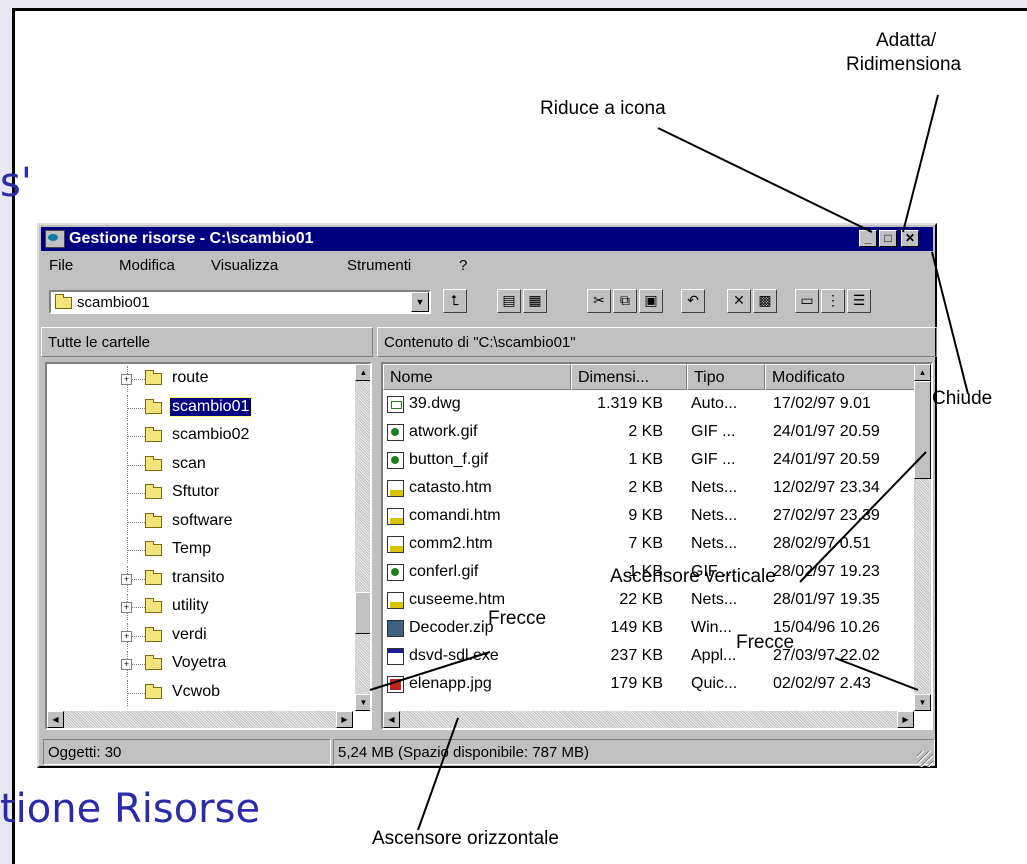  I want to click on arrow-arrows-left, so click(430, 671).